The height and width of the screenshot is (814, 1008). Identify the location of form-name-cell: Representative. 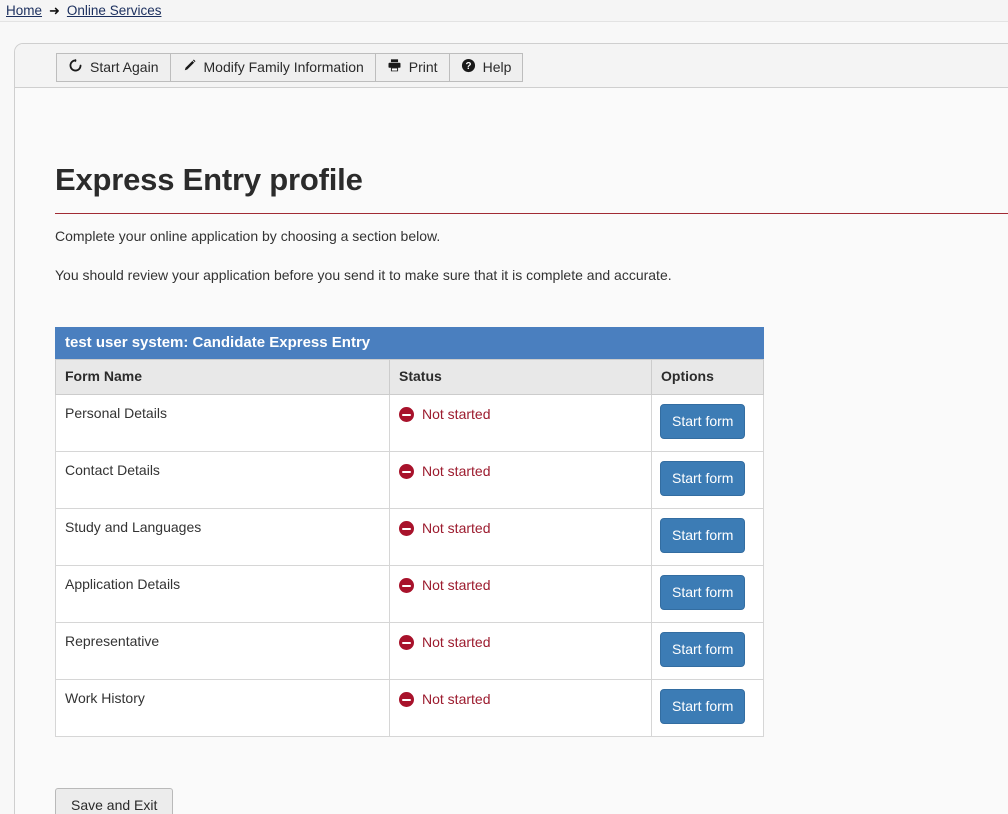
(222, 651).